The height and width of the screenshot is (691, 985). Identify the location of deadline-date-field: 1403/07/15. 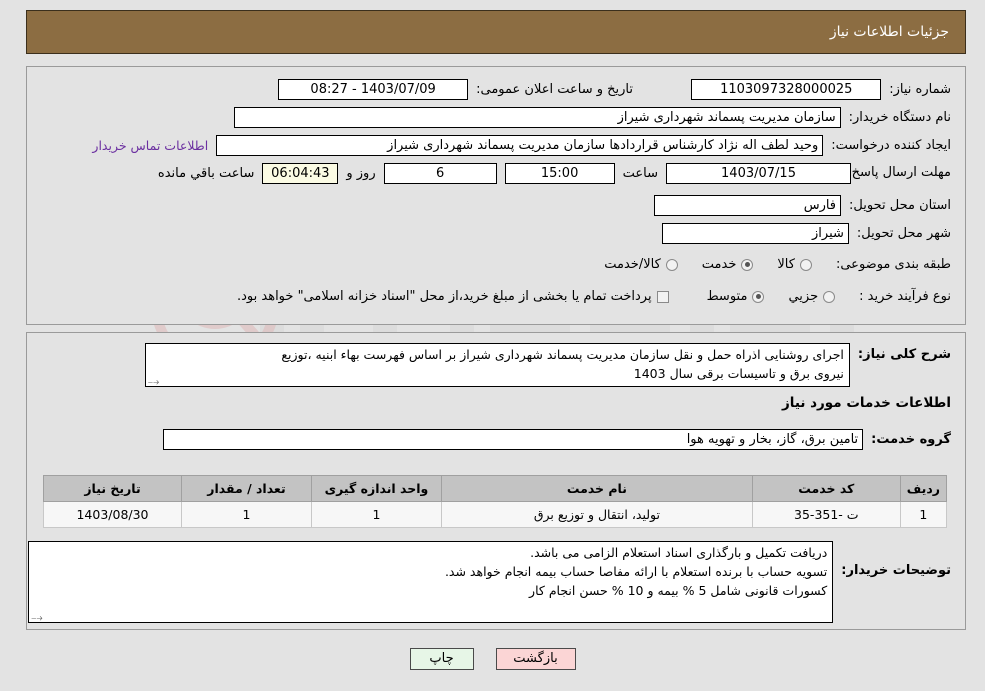
(758, 173).